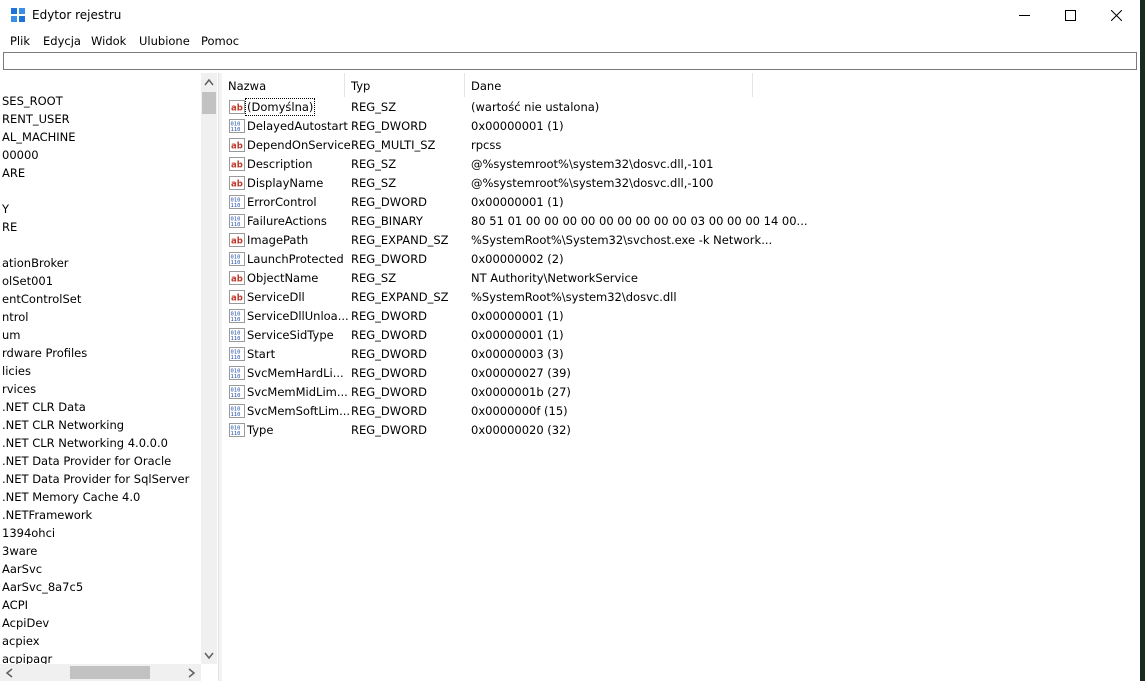 The width and height of the screenshot is (1145, 681). I want to click on tree-horizontal-scrollbar, so click(100, 672).